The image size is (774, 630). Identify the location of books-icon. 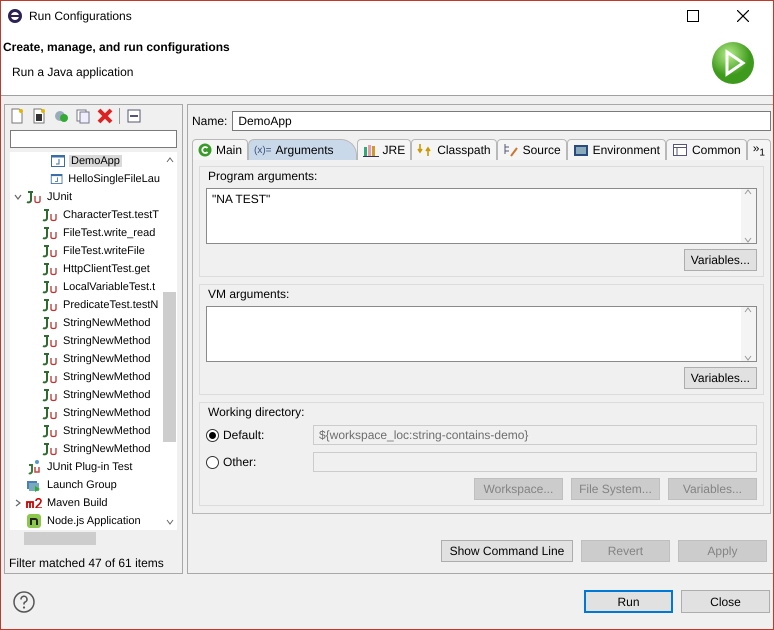
(370, 150).